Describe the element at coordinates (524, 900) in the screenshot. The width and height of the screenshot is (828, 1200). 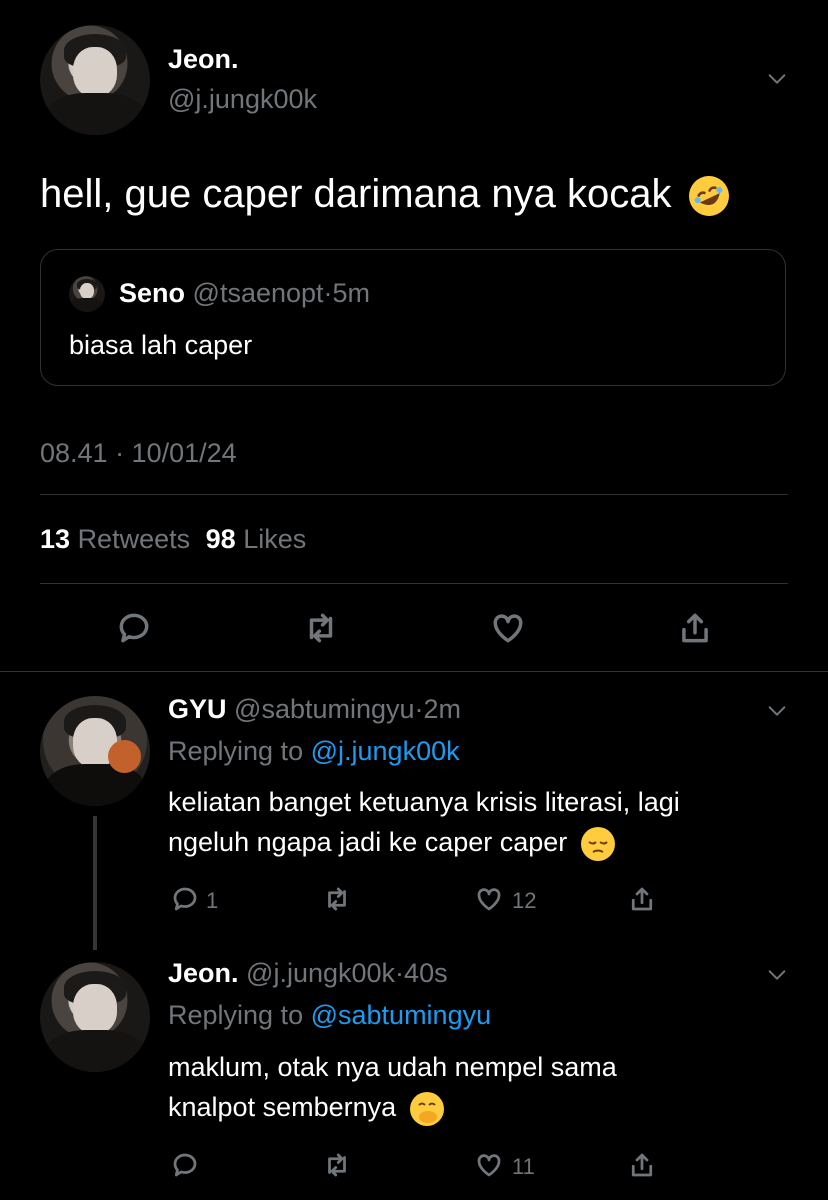
I see `like-count: 12` at that location.